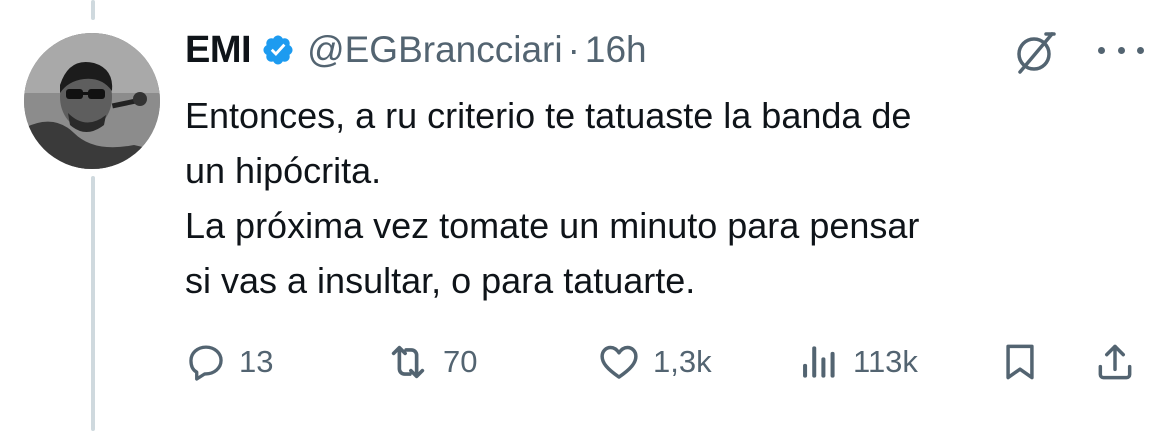  I want to click on reply-count: 13, so click(256, 361).